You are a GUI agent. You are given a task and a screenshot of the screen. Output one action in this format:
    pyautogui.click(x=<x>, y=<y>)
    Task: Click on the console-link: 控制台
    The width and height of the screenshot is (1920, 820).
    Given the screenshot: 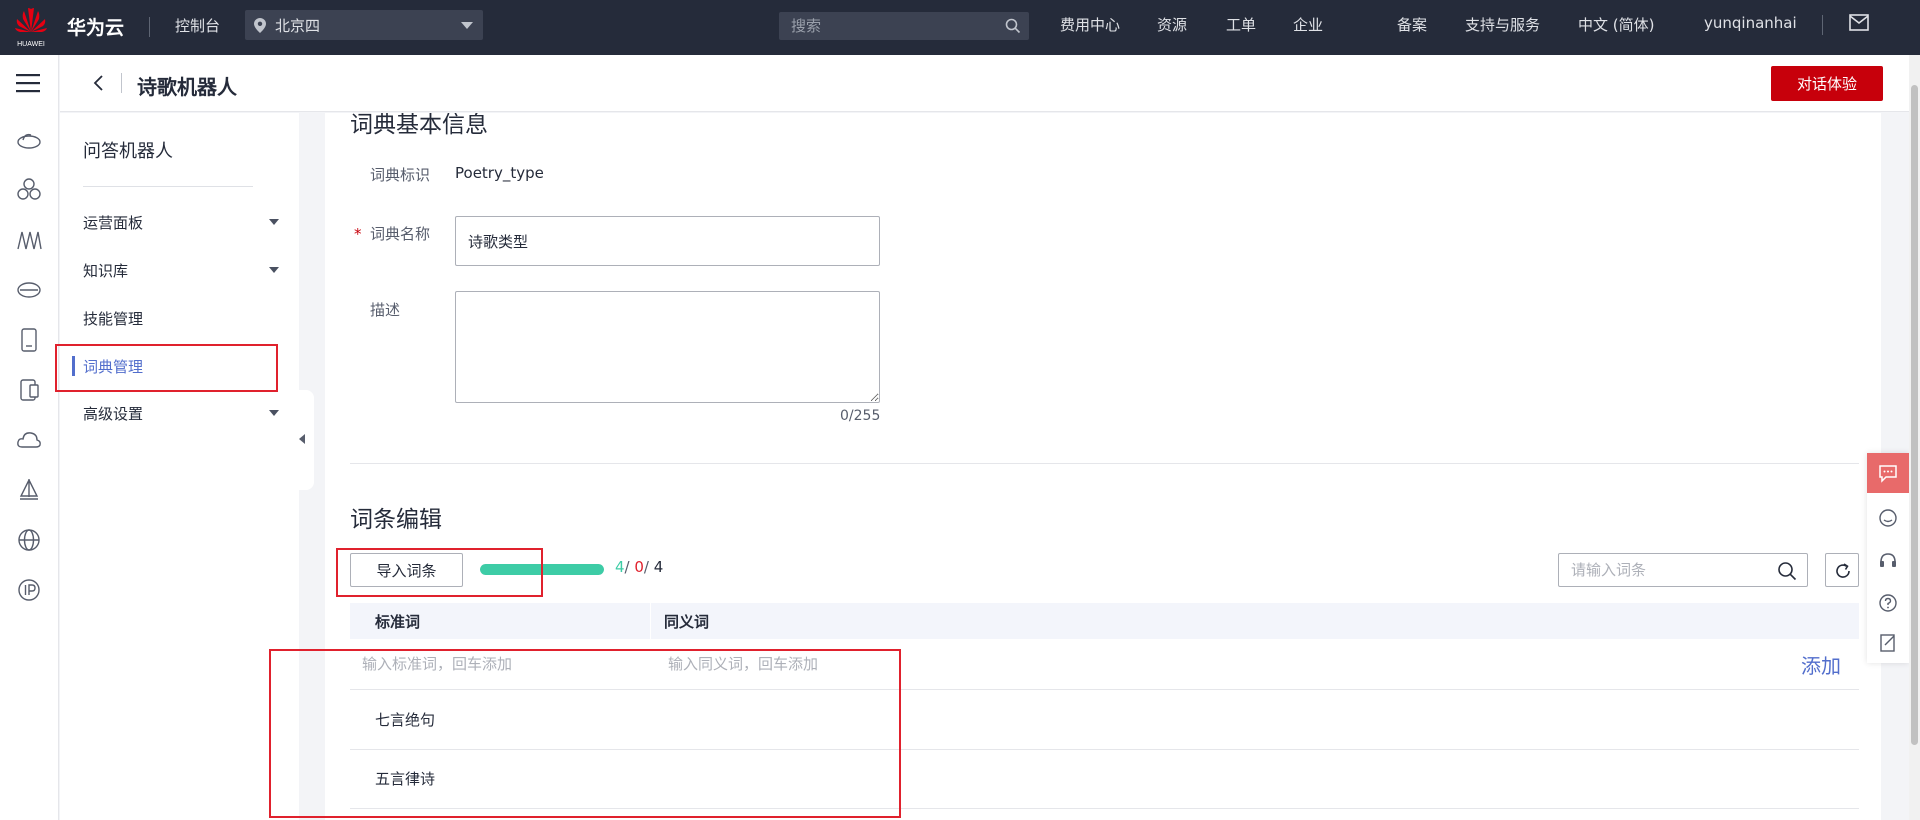 What is the action you would take?
    pyautogui.click(x=197, y=25)
    